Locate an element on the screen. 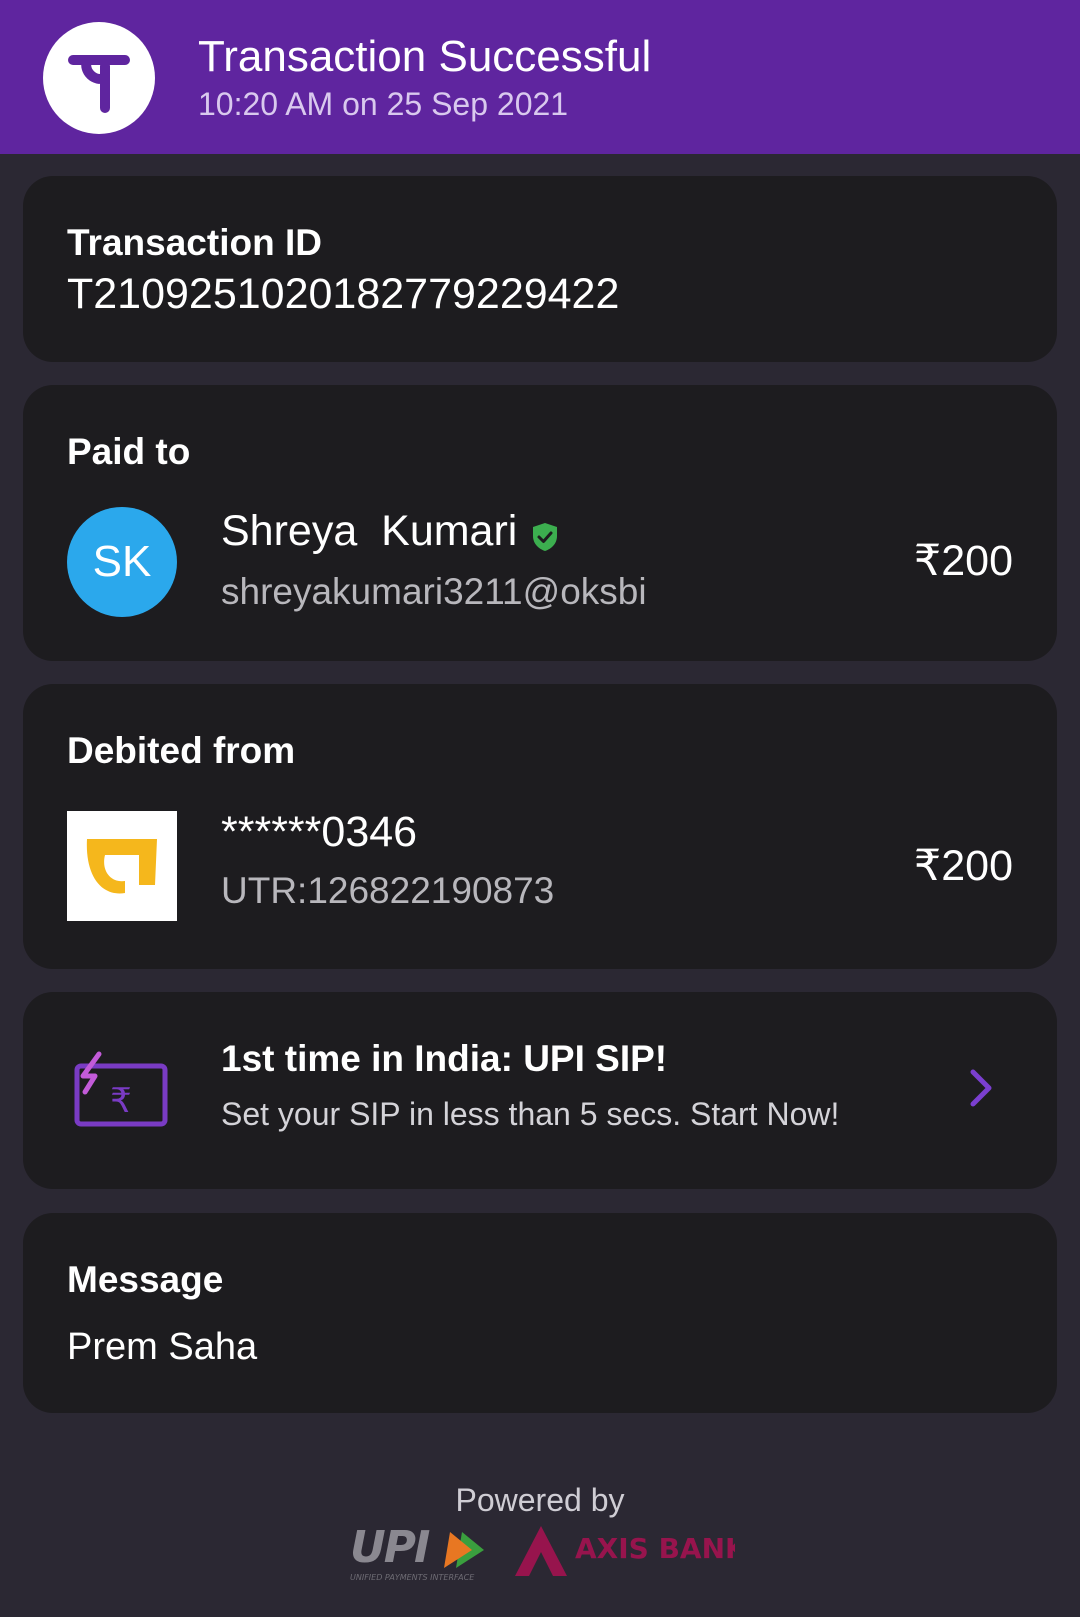 This screenshot has width=1080, height=1617. sip-rupee-card-icon: ₹ is located at coordinates (121, 1090).